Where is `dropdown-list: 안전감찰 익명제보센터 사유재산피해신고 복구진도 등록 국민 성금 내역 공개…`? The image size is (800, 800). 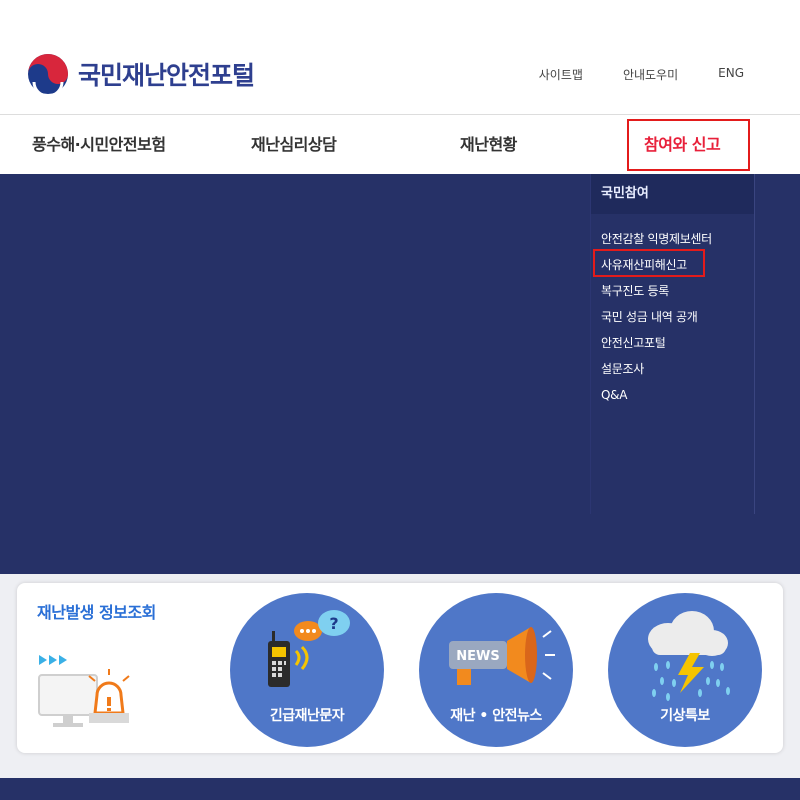 dropdown-list: 안전감찰 익명제보센터 사유재산피해신고 복구진도 등록 국민 성금 내역 공개… is located at coordinates (672, 311).